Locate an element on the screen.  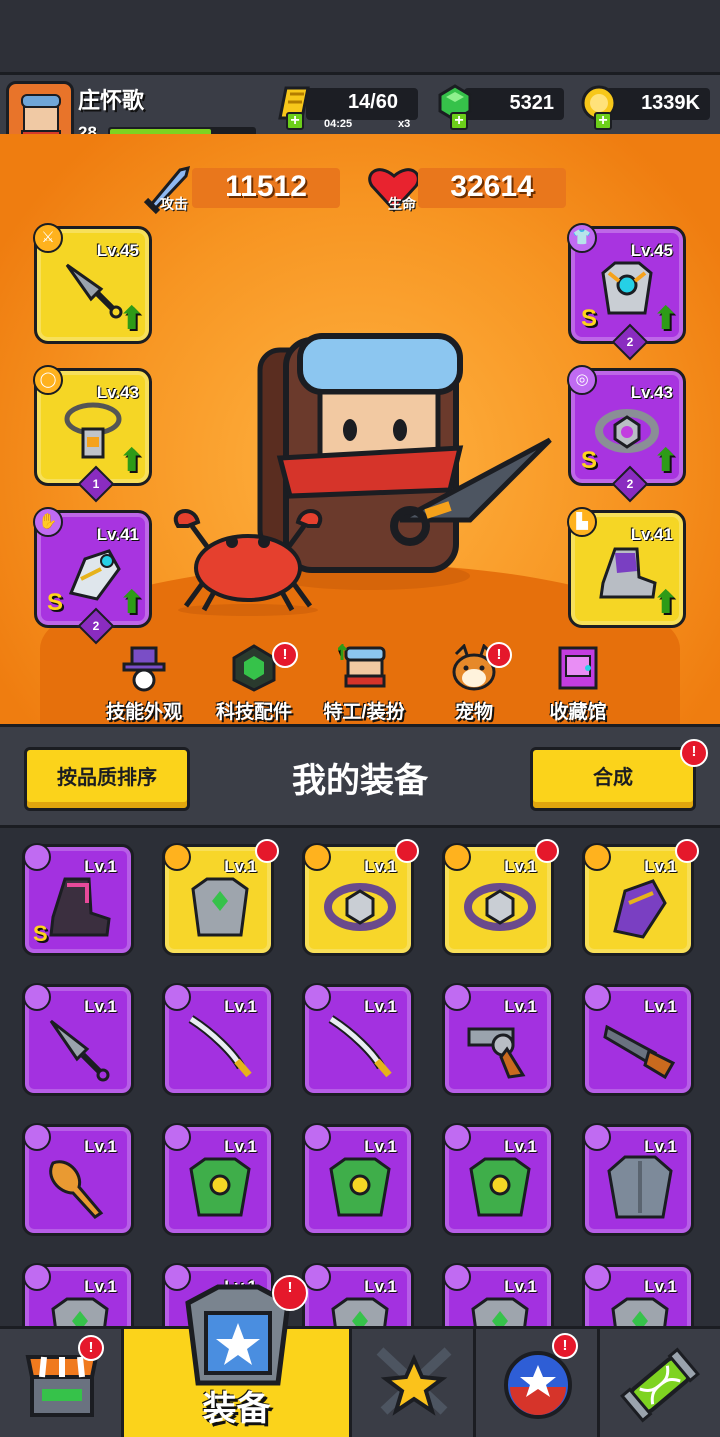
merge-button: 合成 is located at coordinates (613, 779).